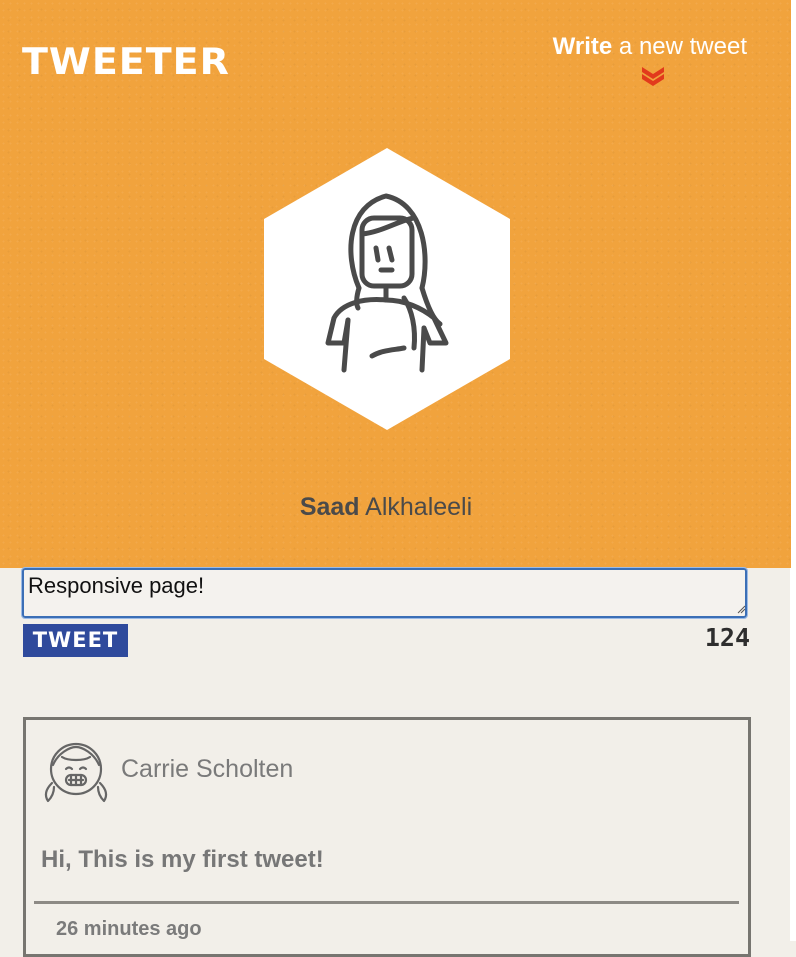 The height and width of the screenshot is (957, 796). I want to click on compose-toggle-strong: Write, so click(582, 46).